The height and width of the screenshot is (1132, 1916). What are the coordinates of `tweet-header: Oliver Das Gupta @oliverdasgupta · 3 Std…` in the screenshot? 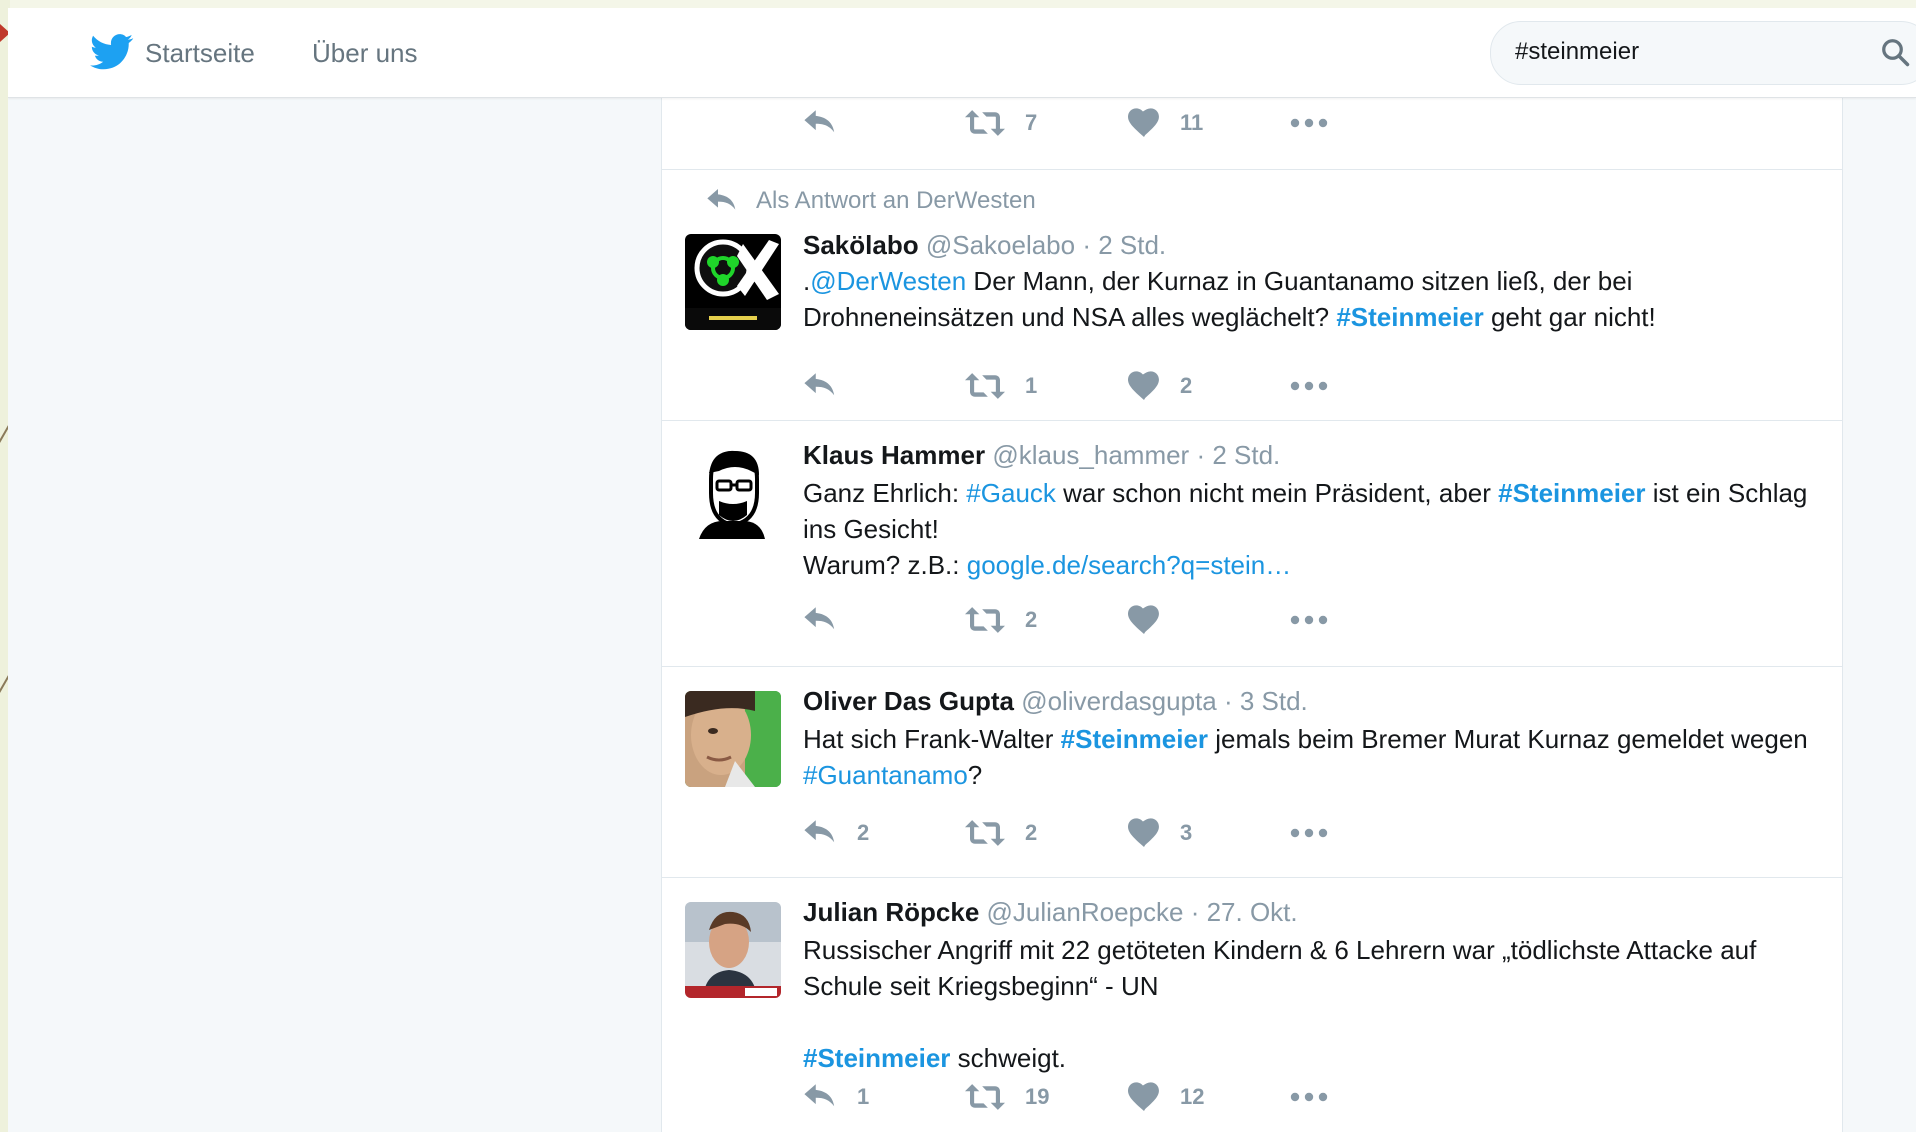 It's located at (1055, 701).